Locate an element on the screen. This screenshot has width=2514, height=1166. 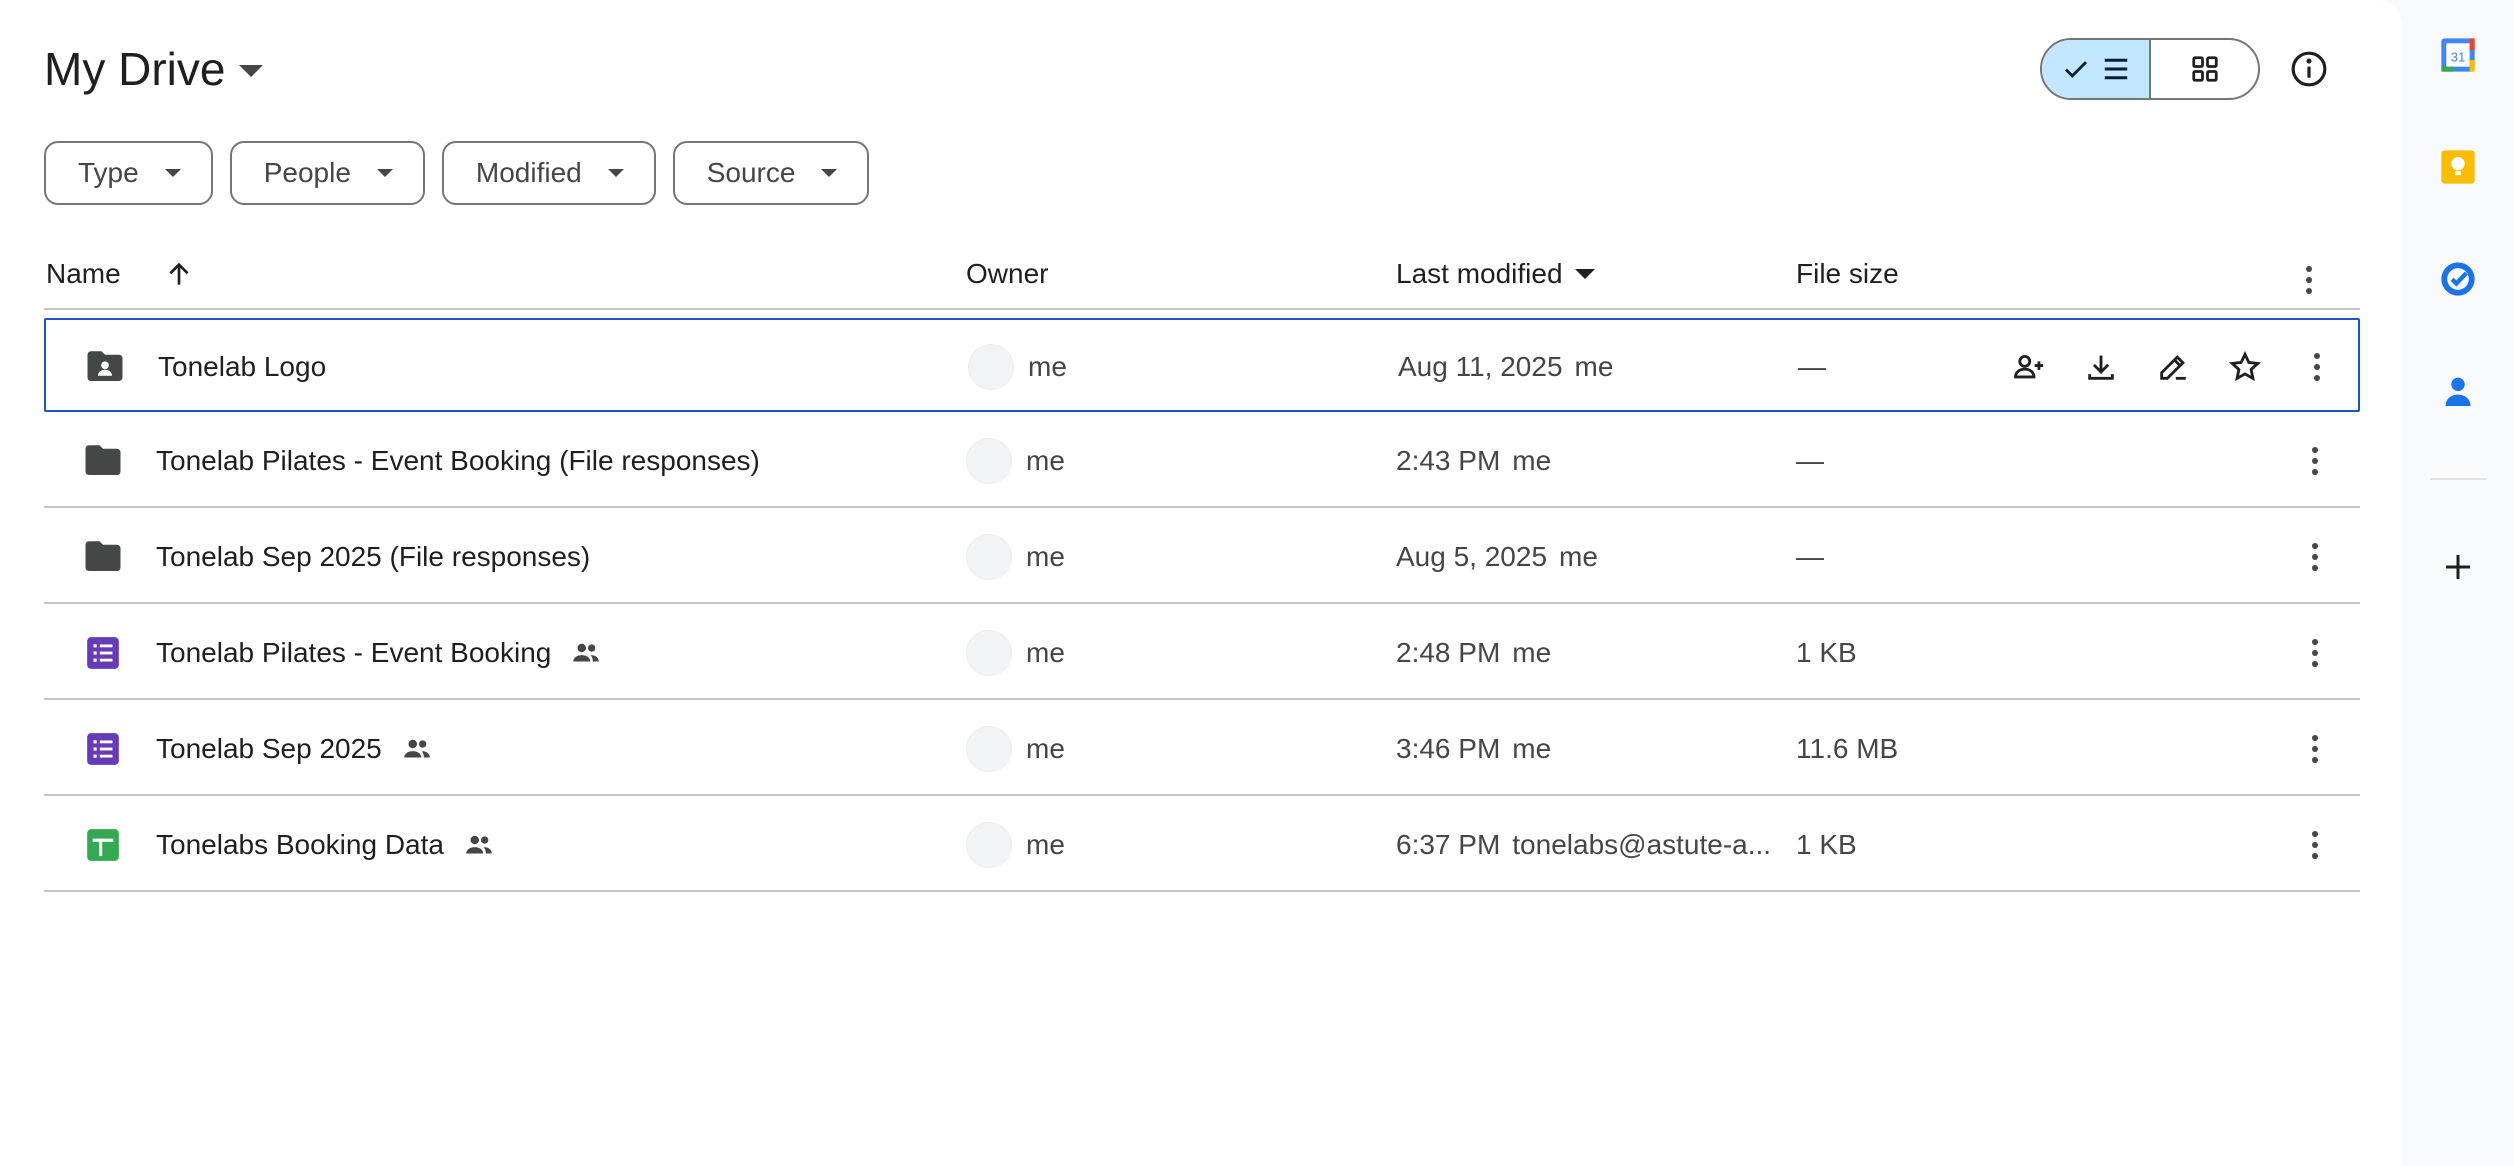
file-size-text: — is located at coordinates (1810, 460).